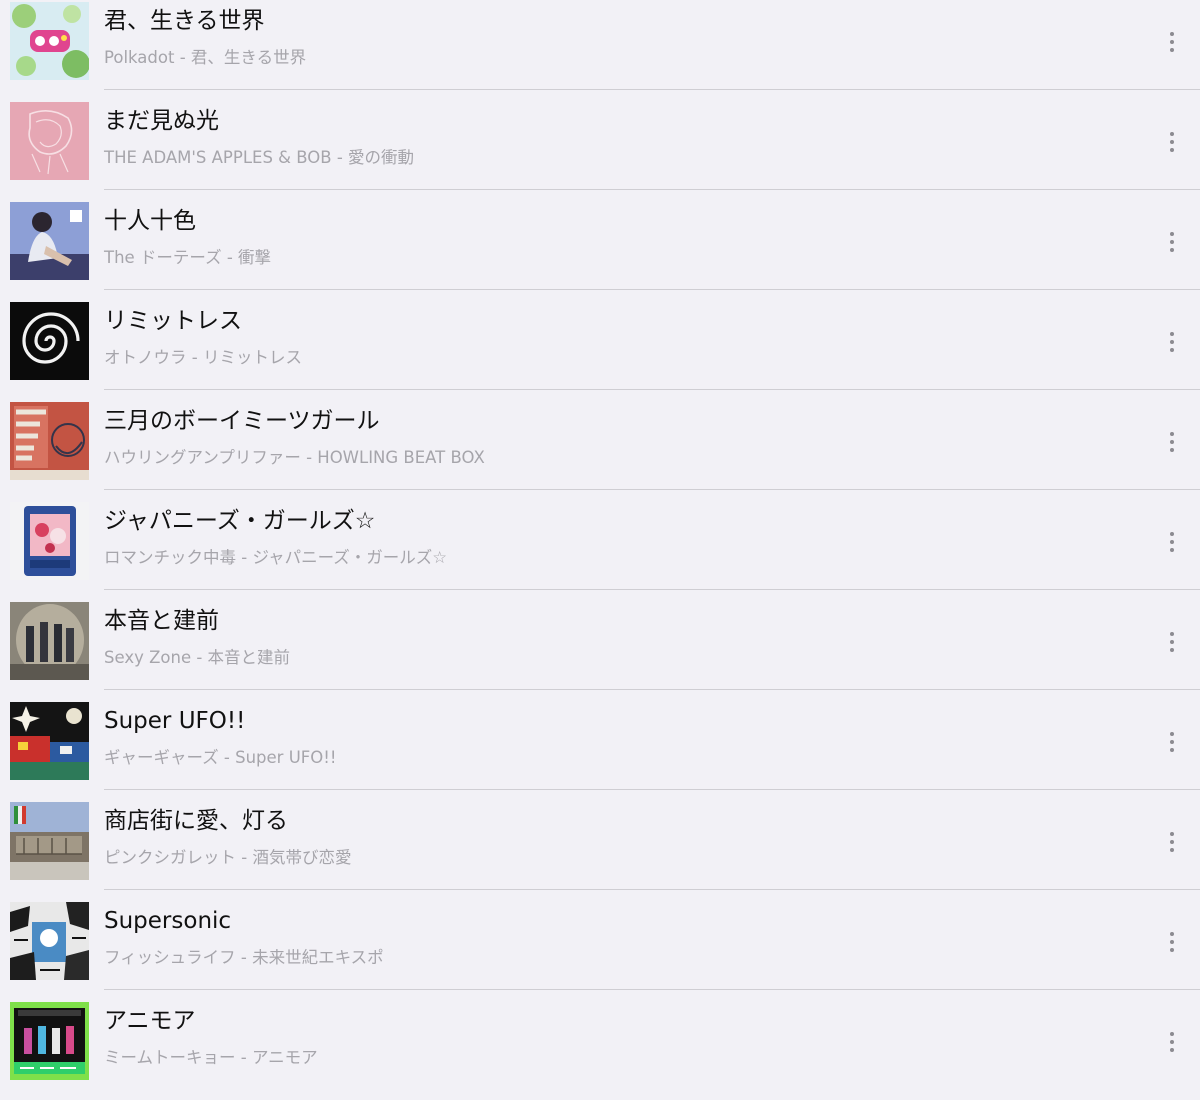  Describe the element at coordinates (240, 521) in the screenshot. I see `track-title: ジャパニーズ・ガールズ☆` at that location.